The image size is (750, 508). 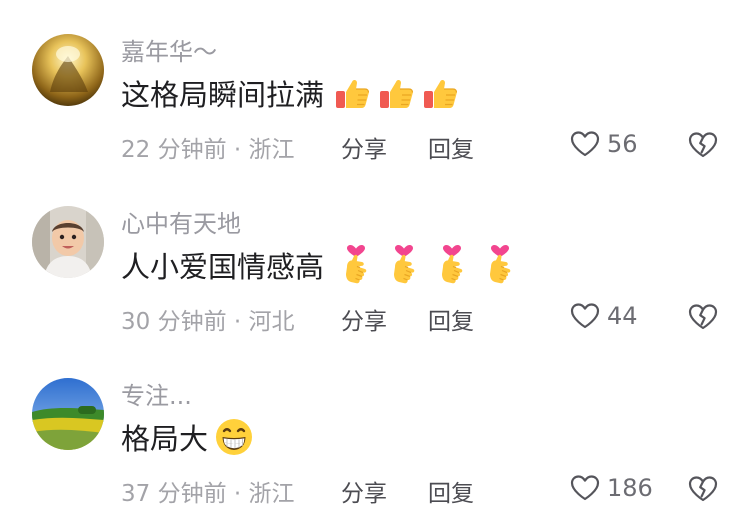 I want to click on username: 心中有天地, so click(x=181, y=221).